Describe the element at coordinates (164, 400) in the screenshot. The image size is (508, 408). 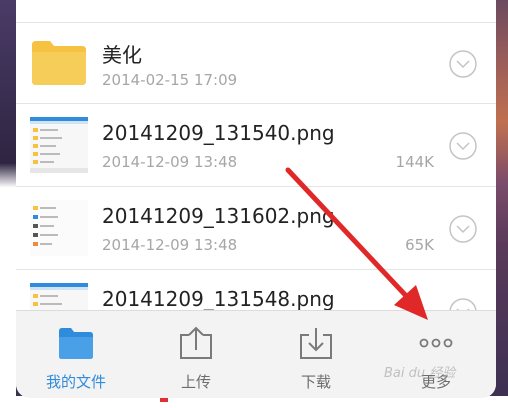
I see `background-red-mark` at that location.